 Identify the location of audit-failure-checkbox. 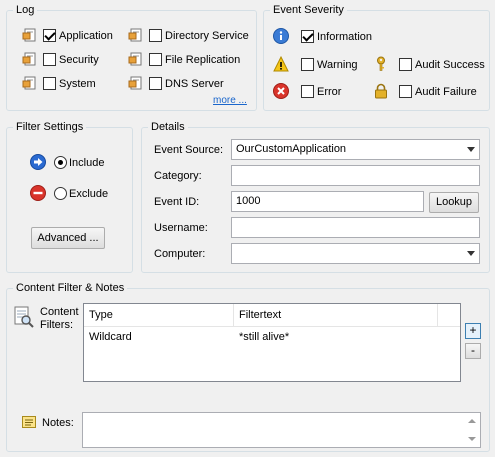
(405, 91).